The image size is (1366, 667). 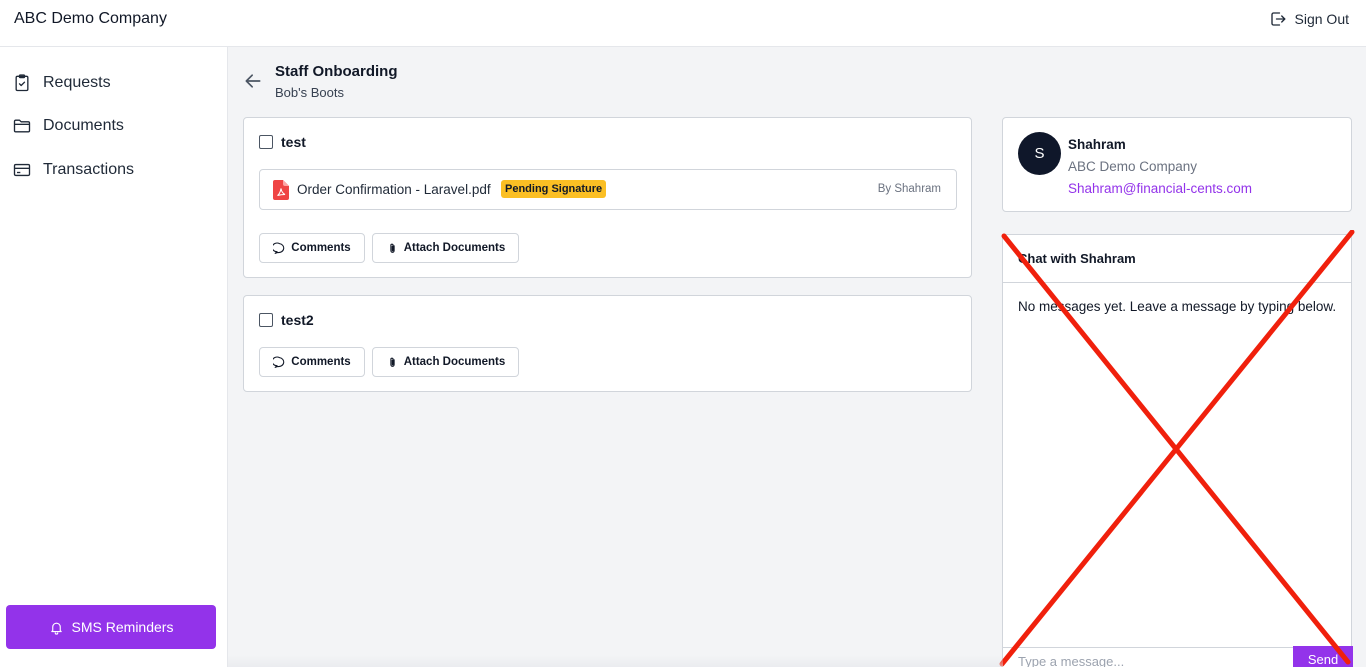 What do you see at coordinates (1039, 153) in the screenshot?
I see `avatar: S` at bounding box center [1039, 153].